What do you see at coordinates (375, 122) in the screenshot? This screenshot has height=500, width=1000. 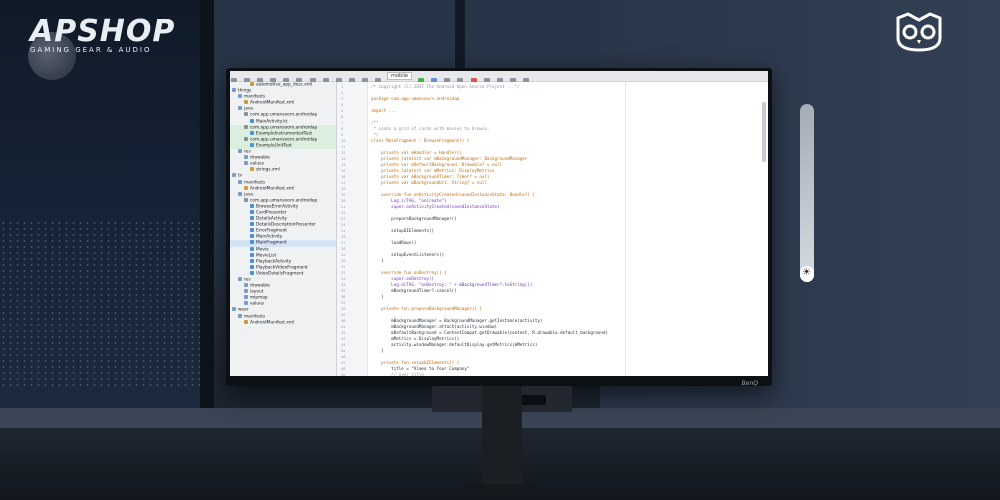 I see `code-line: /**` at bounding box center [375, 122].